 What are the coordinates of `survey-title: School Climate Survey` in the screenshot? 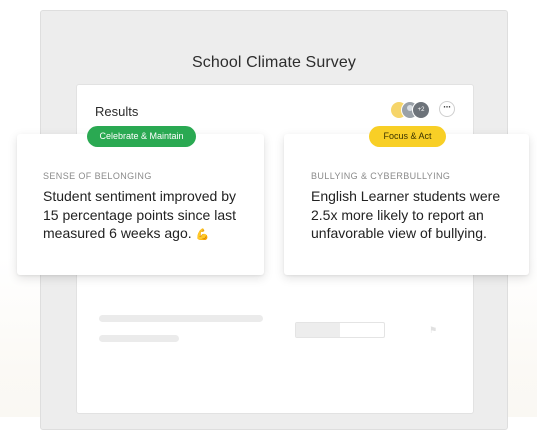 It's located at (274, 62).